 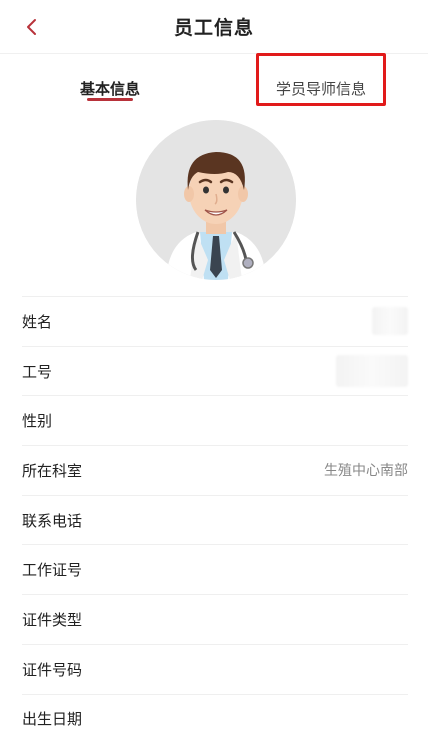 What do you see at coordinates (215, 470) in the screenshot?
I see `field-row-department: 所在科室 生殖中心南部` at bounding box center [215, 470].